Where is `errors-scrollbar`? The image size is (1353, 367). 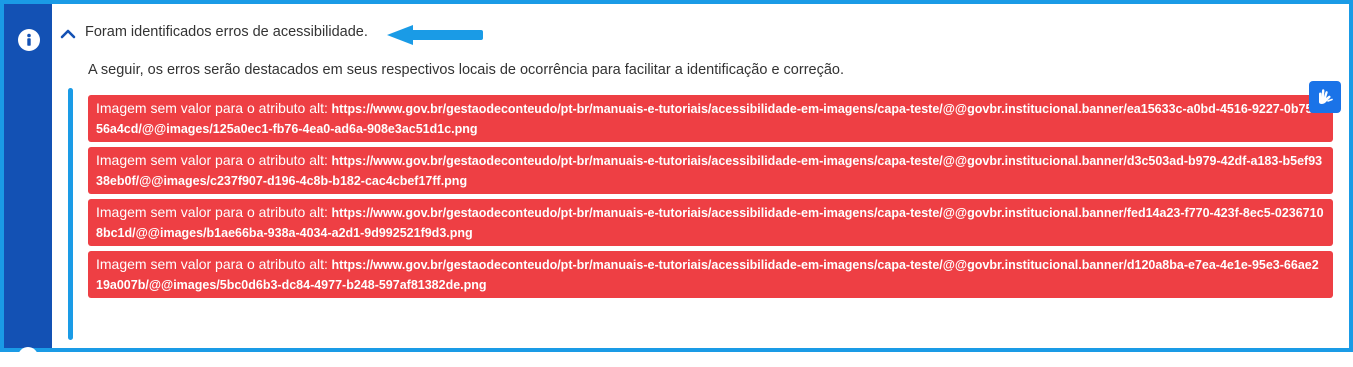
errors-scrollbar is located at coordinates (70, 214).